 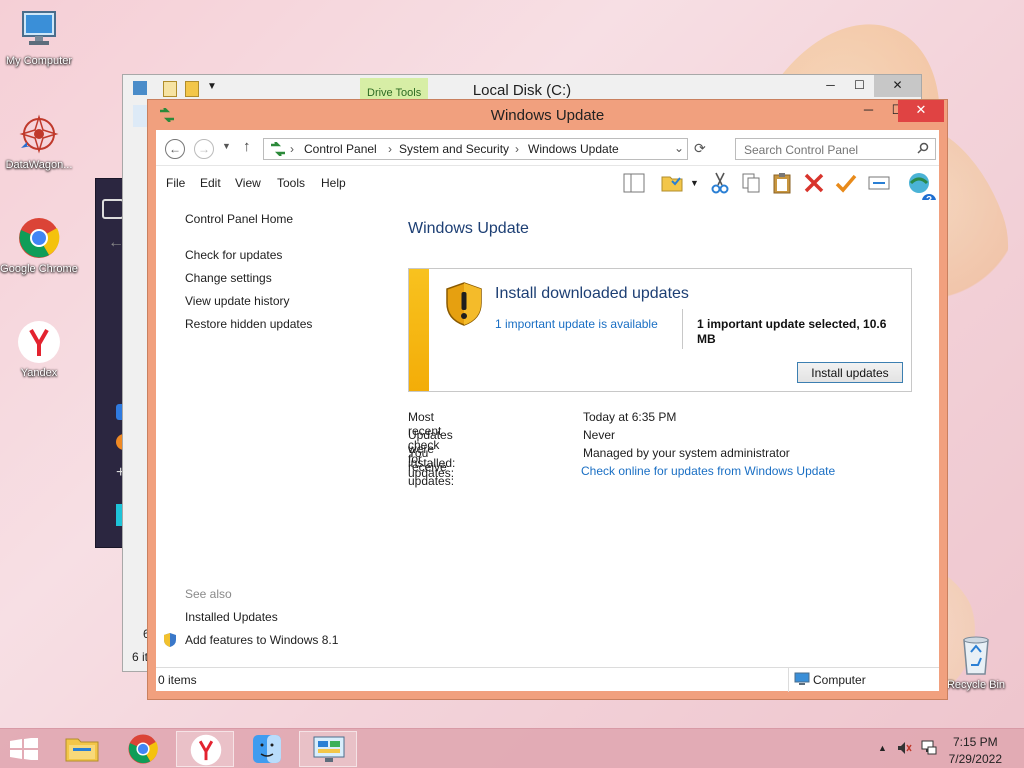 I want to click on clock-time: 7:15 PM, so click(x=975, y=742).